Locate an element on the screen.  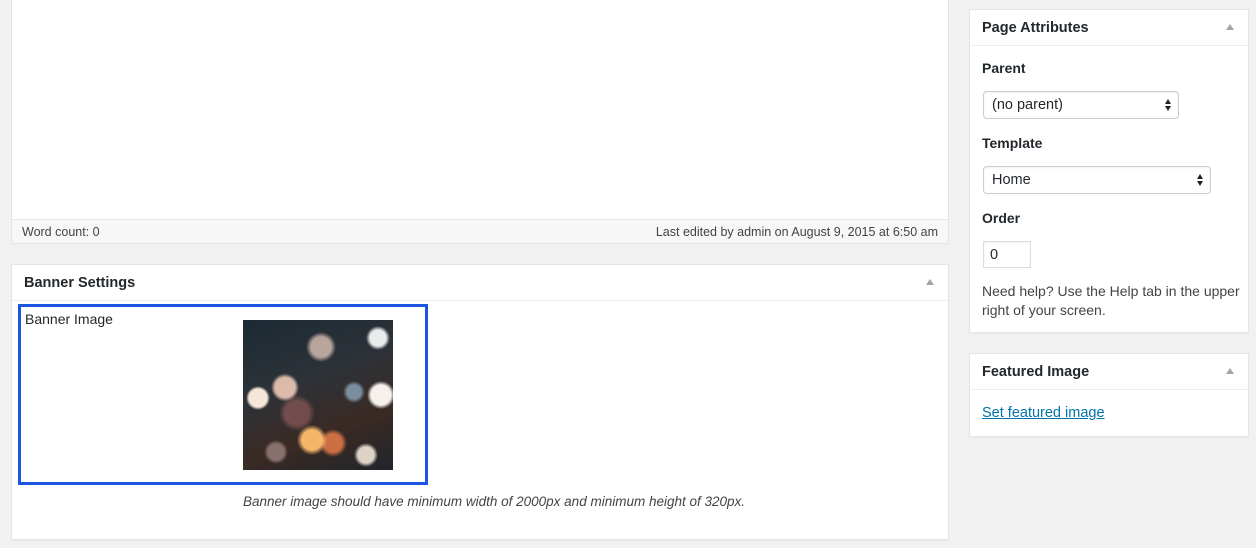
featured-image-title: Featured Image is located at coordinates (1036, 371).